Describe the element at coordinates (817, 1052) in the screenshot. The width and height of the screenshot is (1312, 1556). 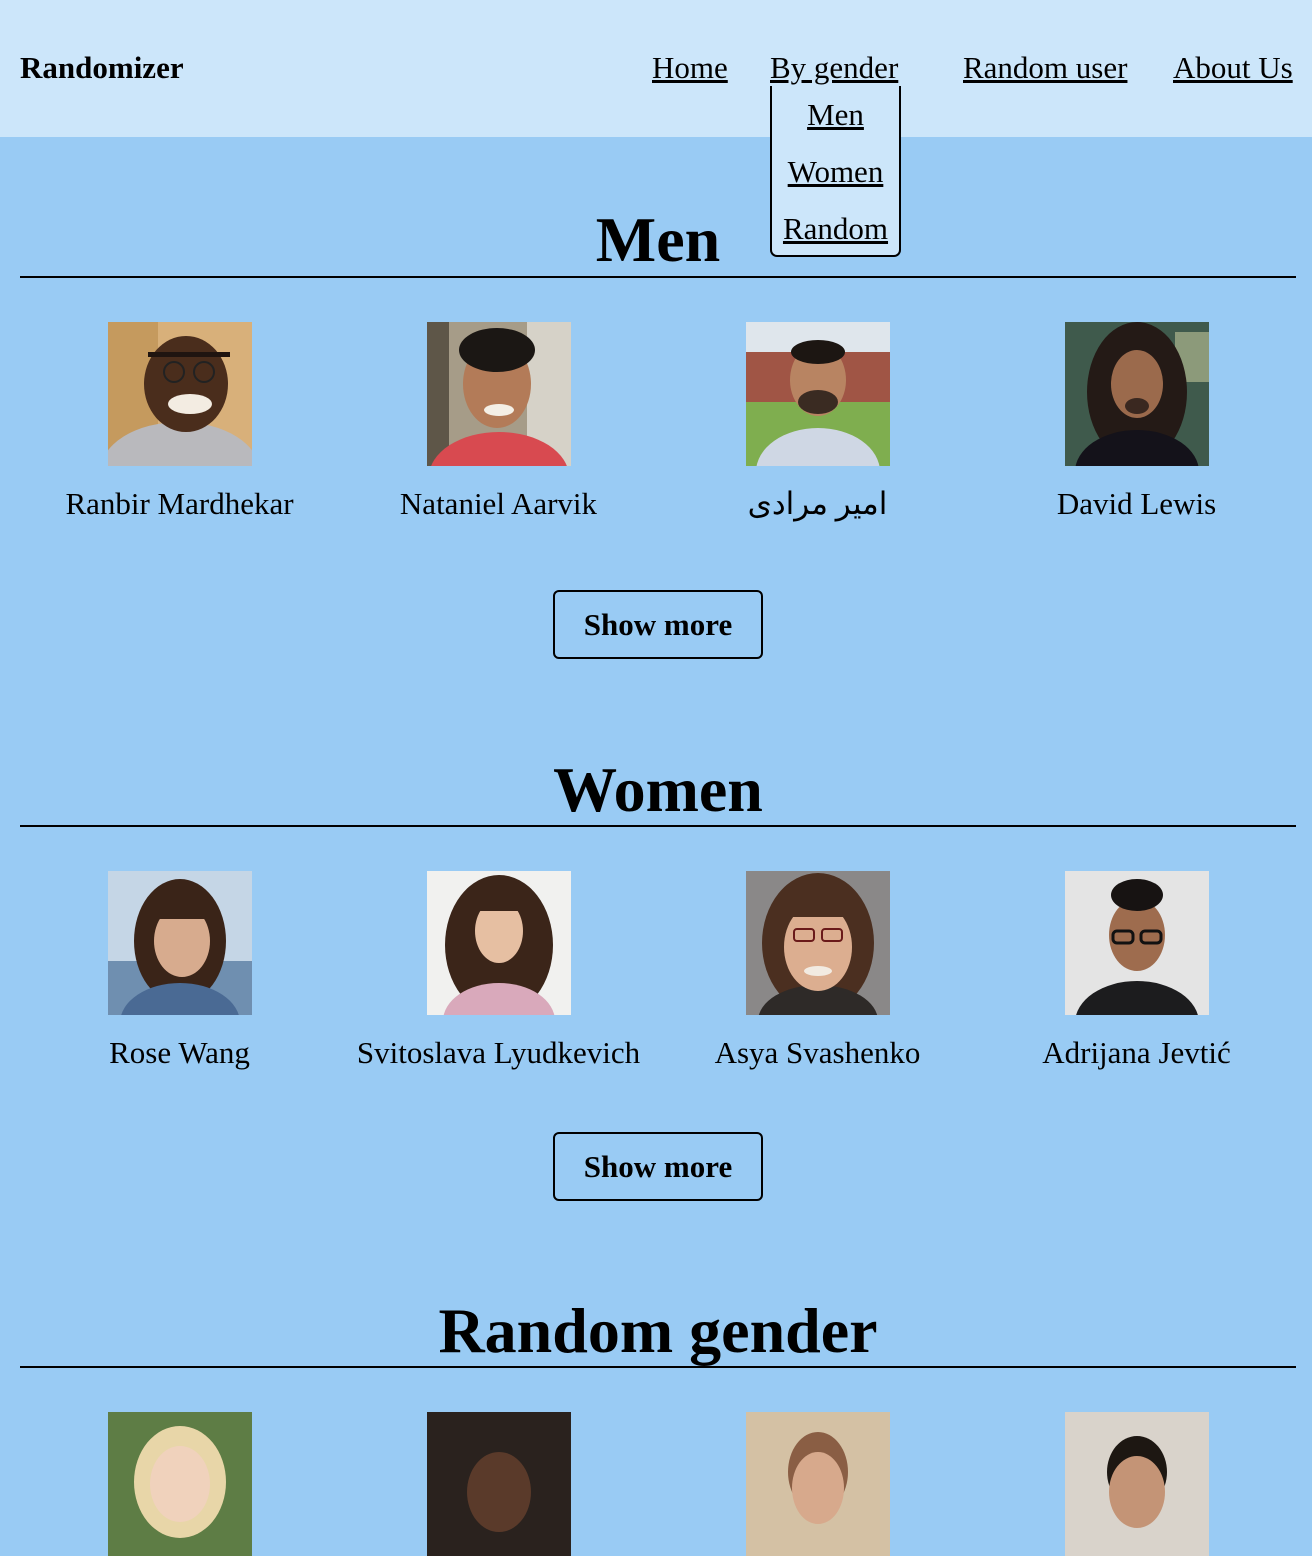
I see `user-name: Asya Svashenko` at that location.